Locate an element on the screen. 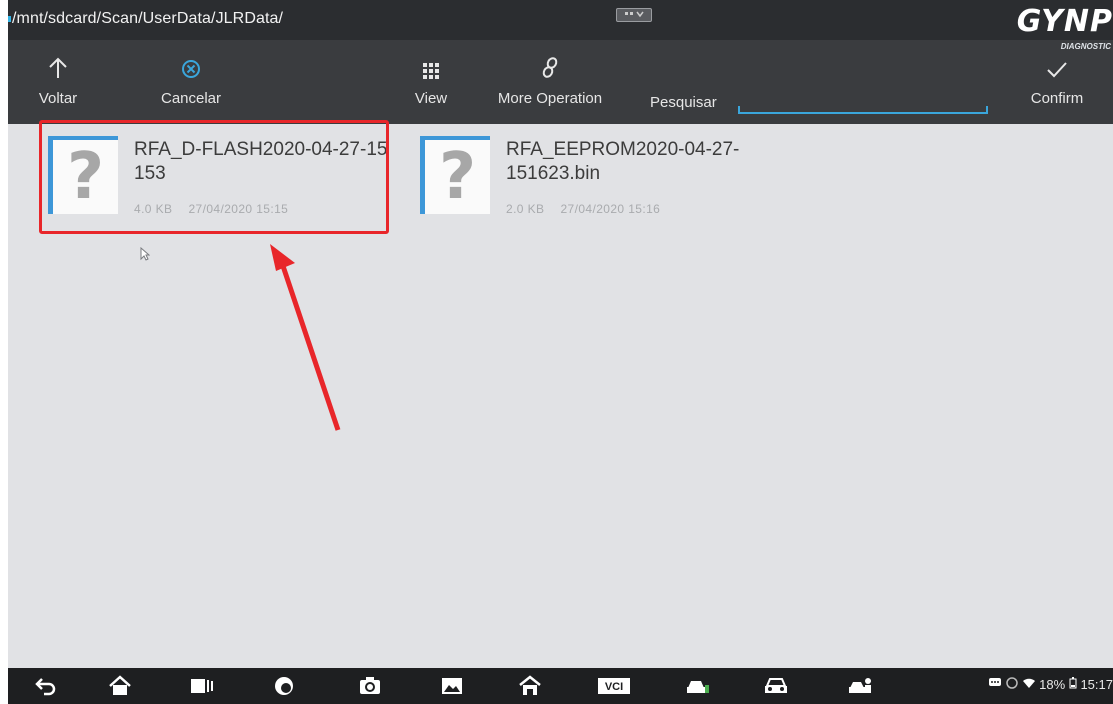  link-icon is located at coordinates (550, 60).